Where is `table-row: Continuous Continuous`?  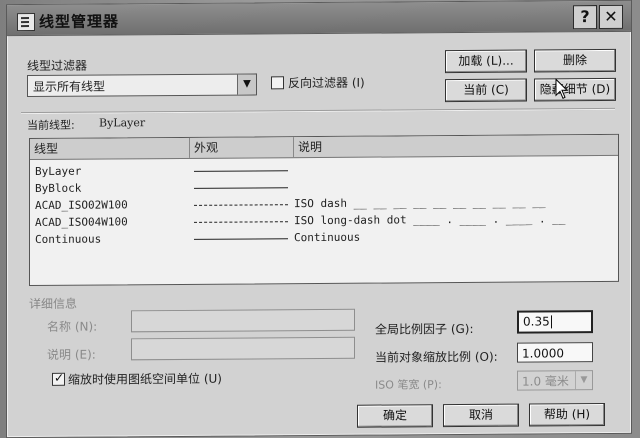
table-row: Continuous Continuous is located at coordinates (324, 238).